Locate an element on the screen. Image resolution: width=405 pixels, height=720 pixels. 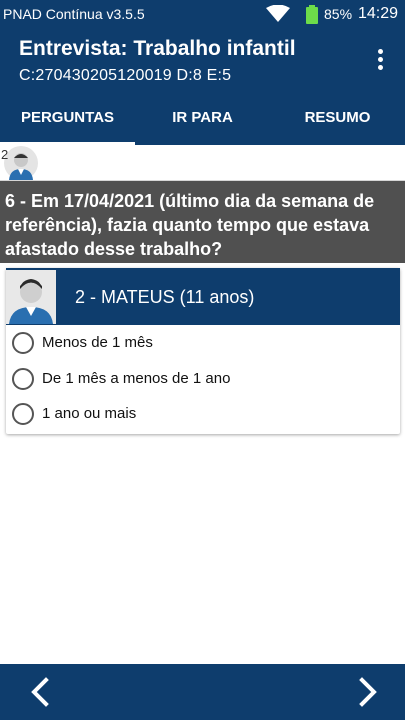
tab-ir-para: IR PARA is located at coordinates (202, 119).